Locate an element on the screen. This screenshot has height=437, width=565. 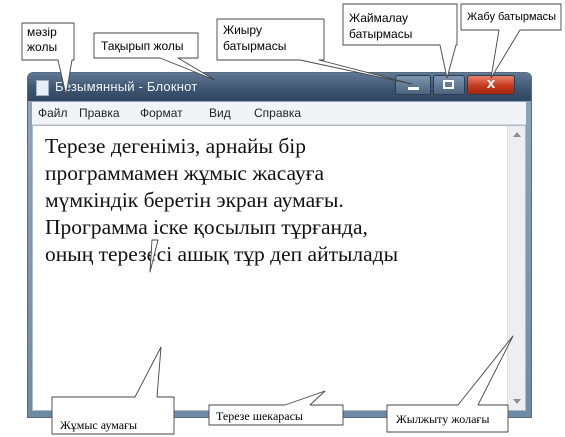
callout-tail-text is located at coordinates (154, 256).